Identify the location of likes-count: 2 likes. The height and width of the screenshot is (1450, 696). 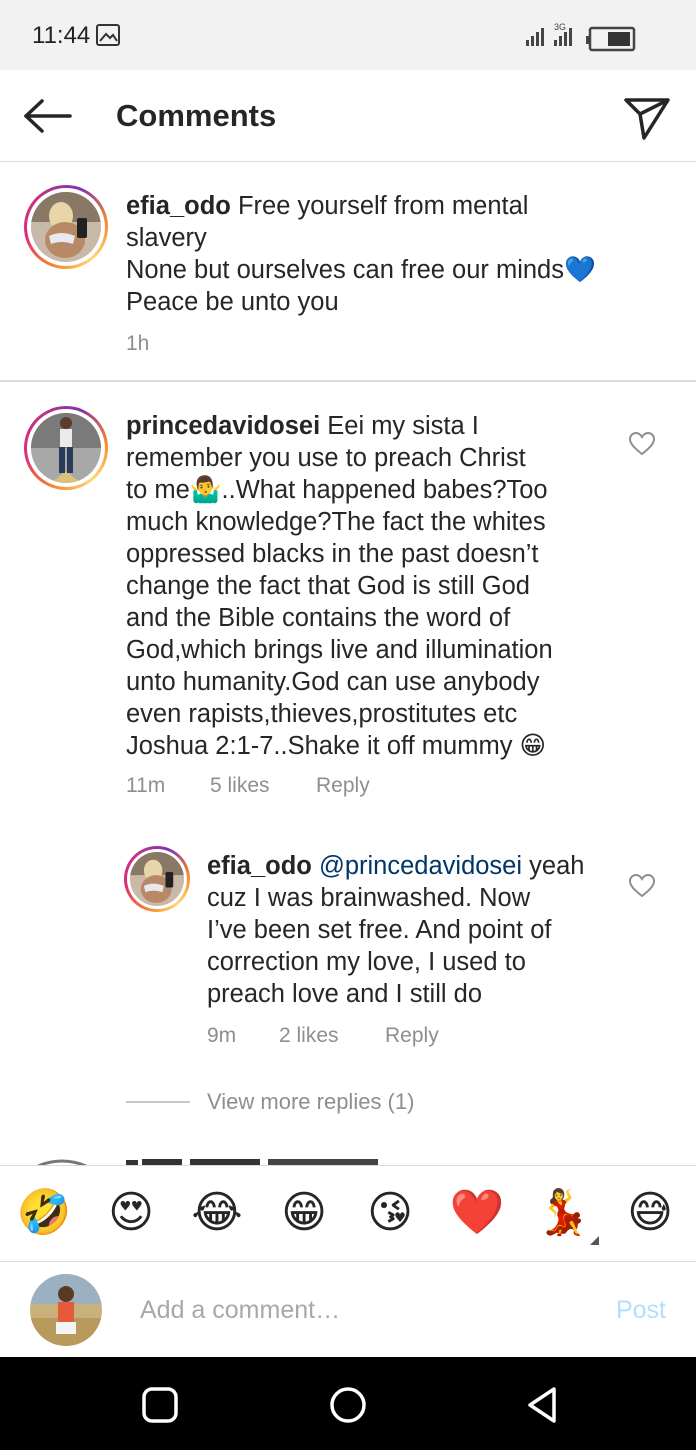
(309, 1036).